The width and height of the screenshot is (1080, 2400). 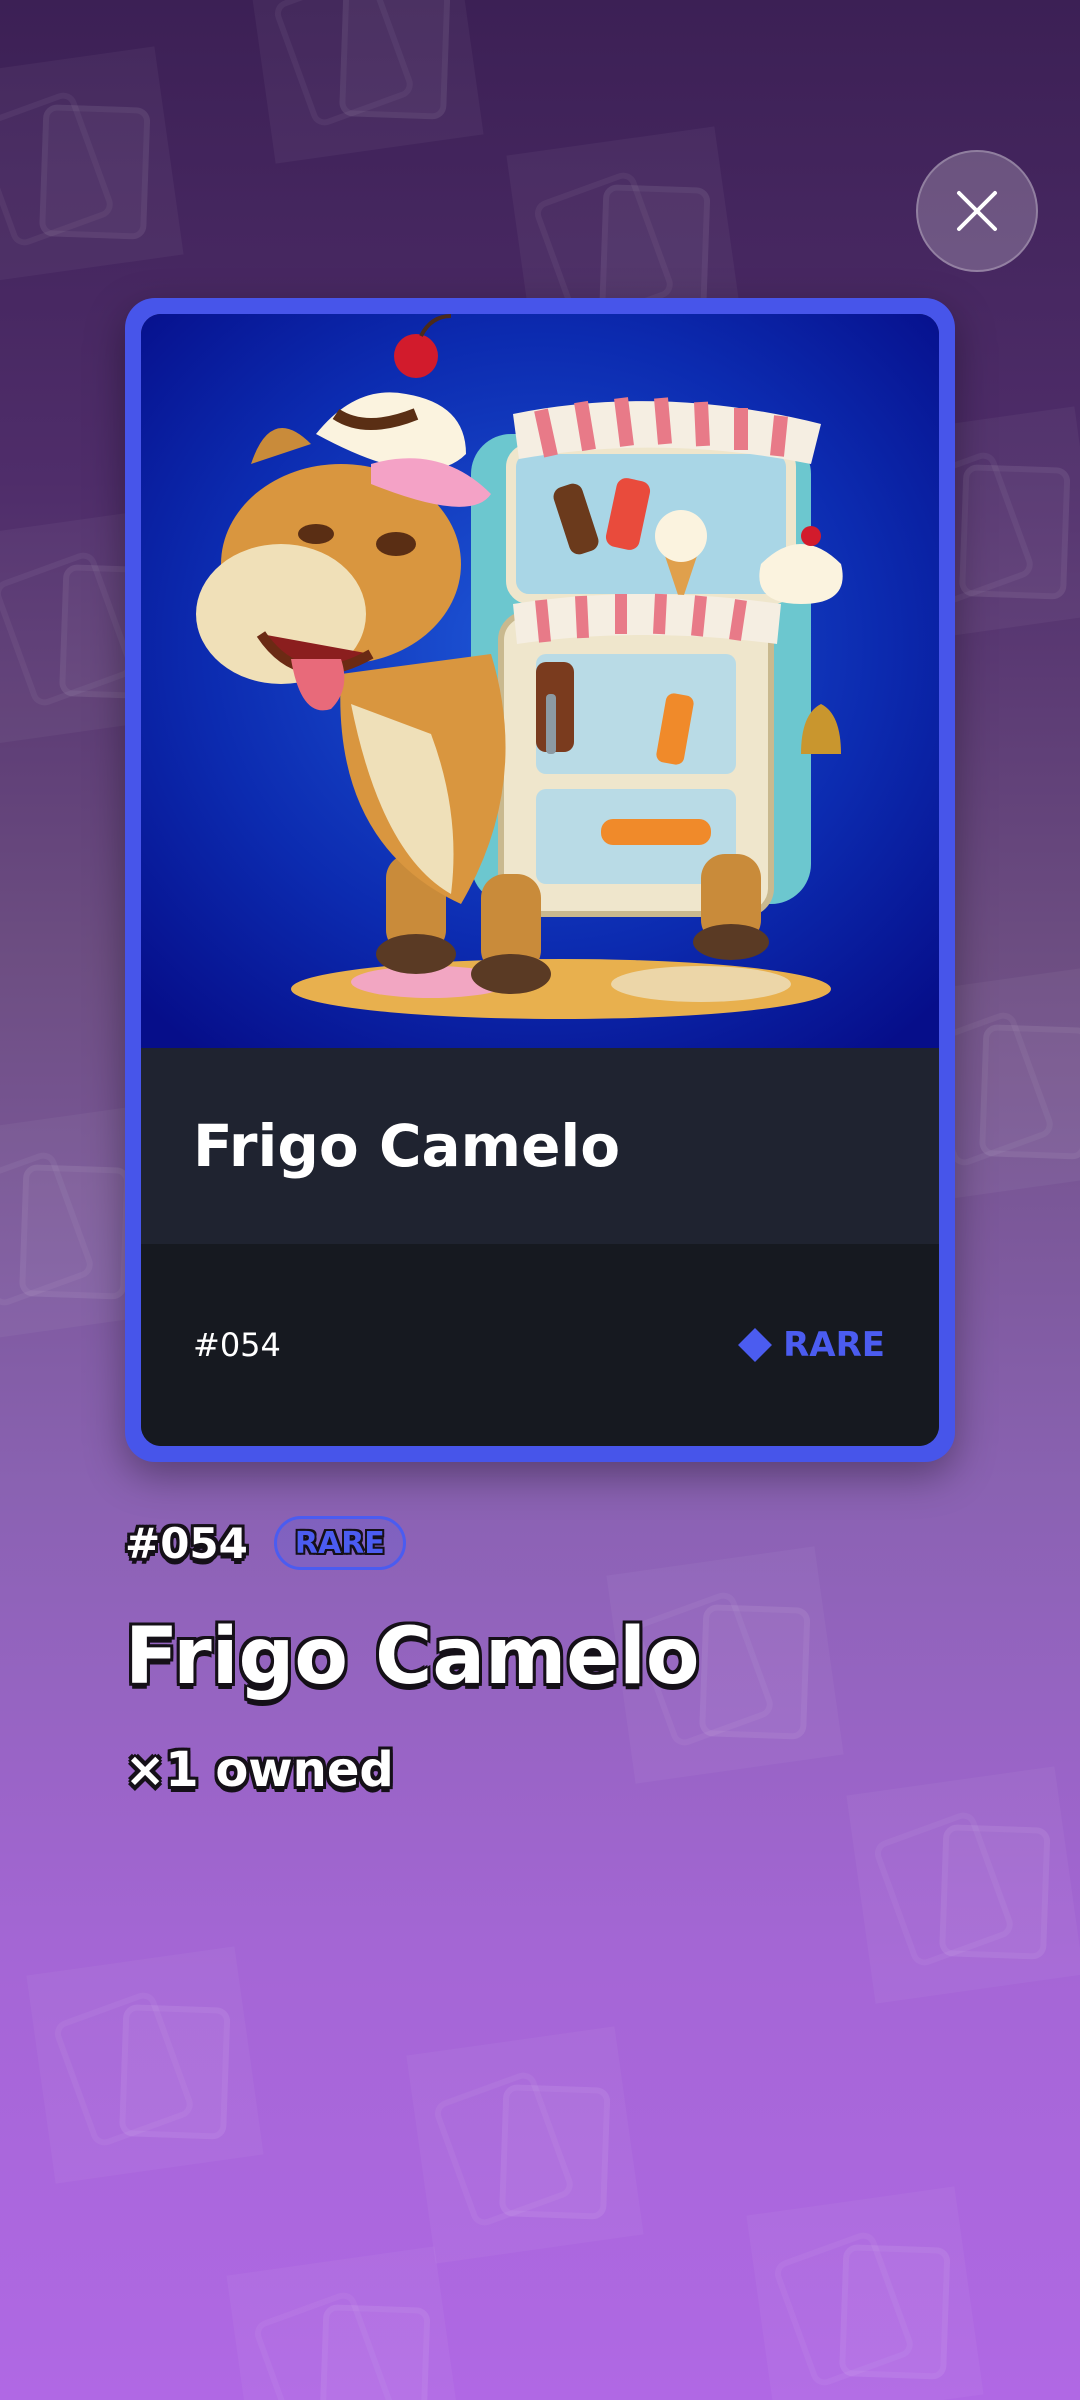 I want to click on owned-count: ×1 owned, so click(x=259, y=1770).